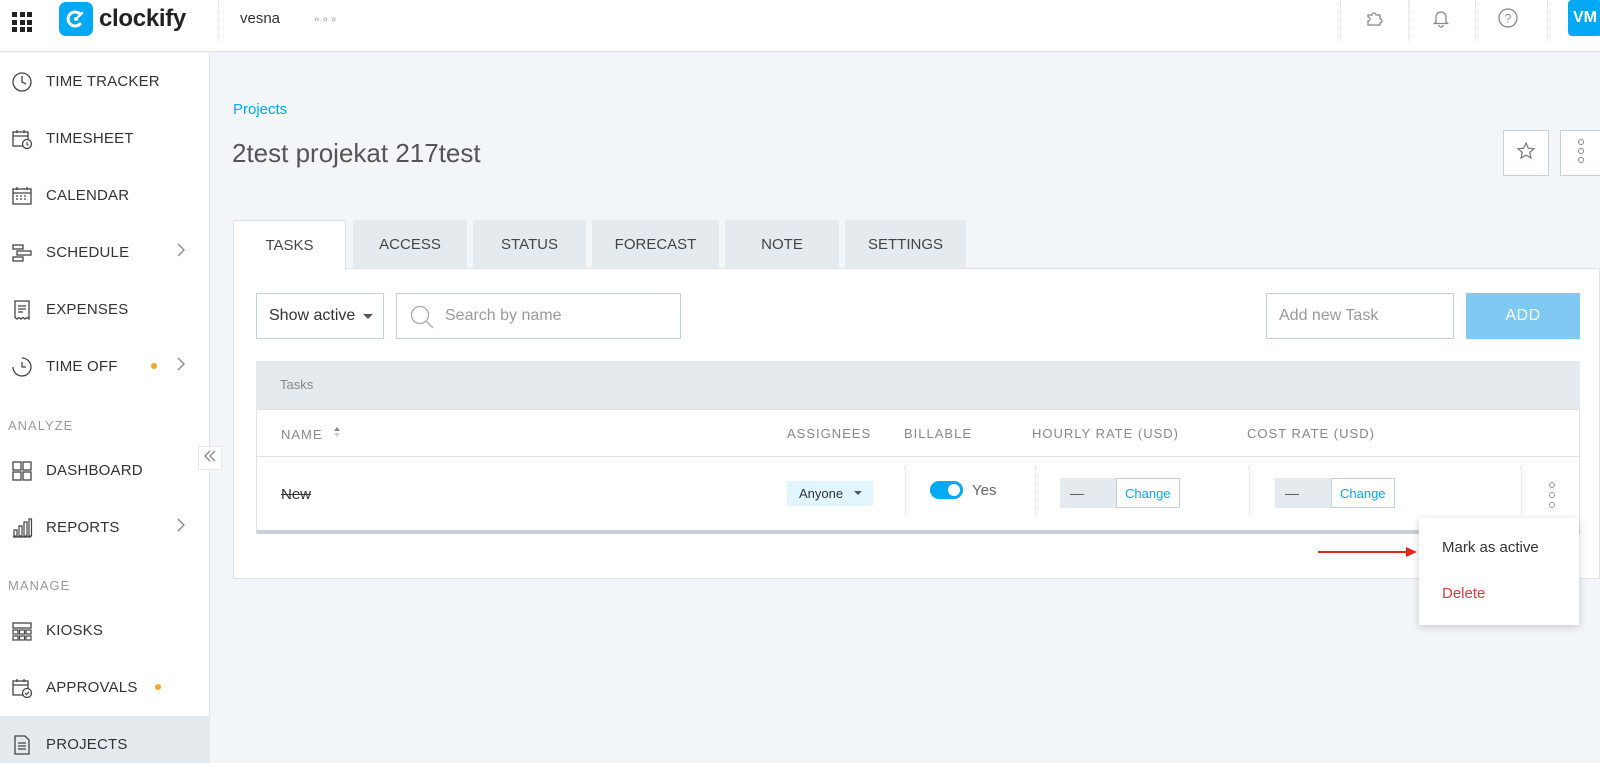 This screenshot has height=763, width=1600. I want to click on clock-icon, so click(22, 82).